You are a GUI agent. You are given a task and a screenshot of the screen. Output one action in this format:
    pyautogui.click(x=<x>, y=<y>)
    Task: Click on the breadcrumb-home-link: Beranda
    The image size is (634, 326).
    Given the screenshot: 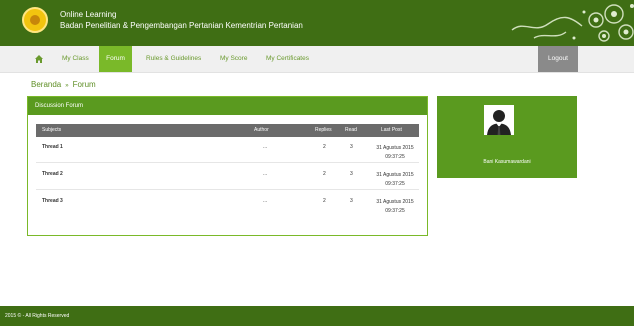 What is the action you would take?
    pyautogui.click(x=46, y=84)
    